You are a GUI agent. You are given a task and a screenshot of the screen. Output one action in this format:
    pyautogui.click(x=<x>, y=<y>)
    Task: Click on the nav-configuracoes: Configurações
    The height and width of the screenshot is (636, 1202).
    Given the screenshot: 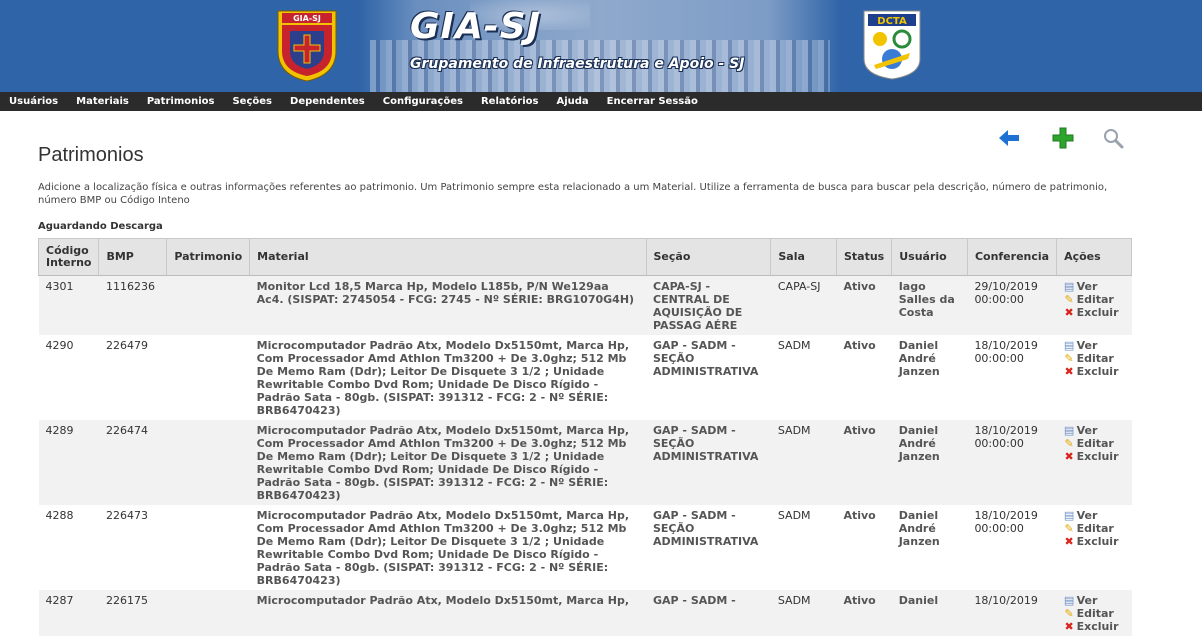 What is the action you would take?
    pyautogui.click(x=423, y=101)
    